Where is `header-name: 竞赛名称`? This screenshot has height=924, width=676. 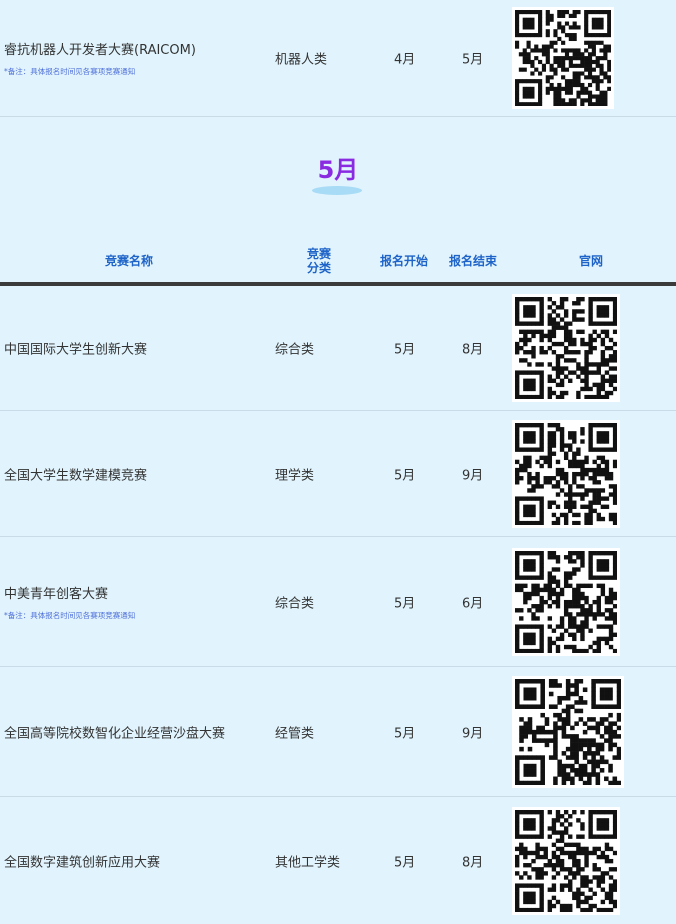
header-name: 竞赛名称 is located at coordinates (129, 261).